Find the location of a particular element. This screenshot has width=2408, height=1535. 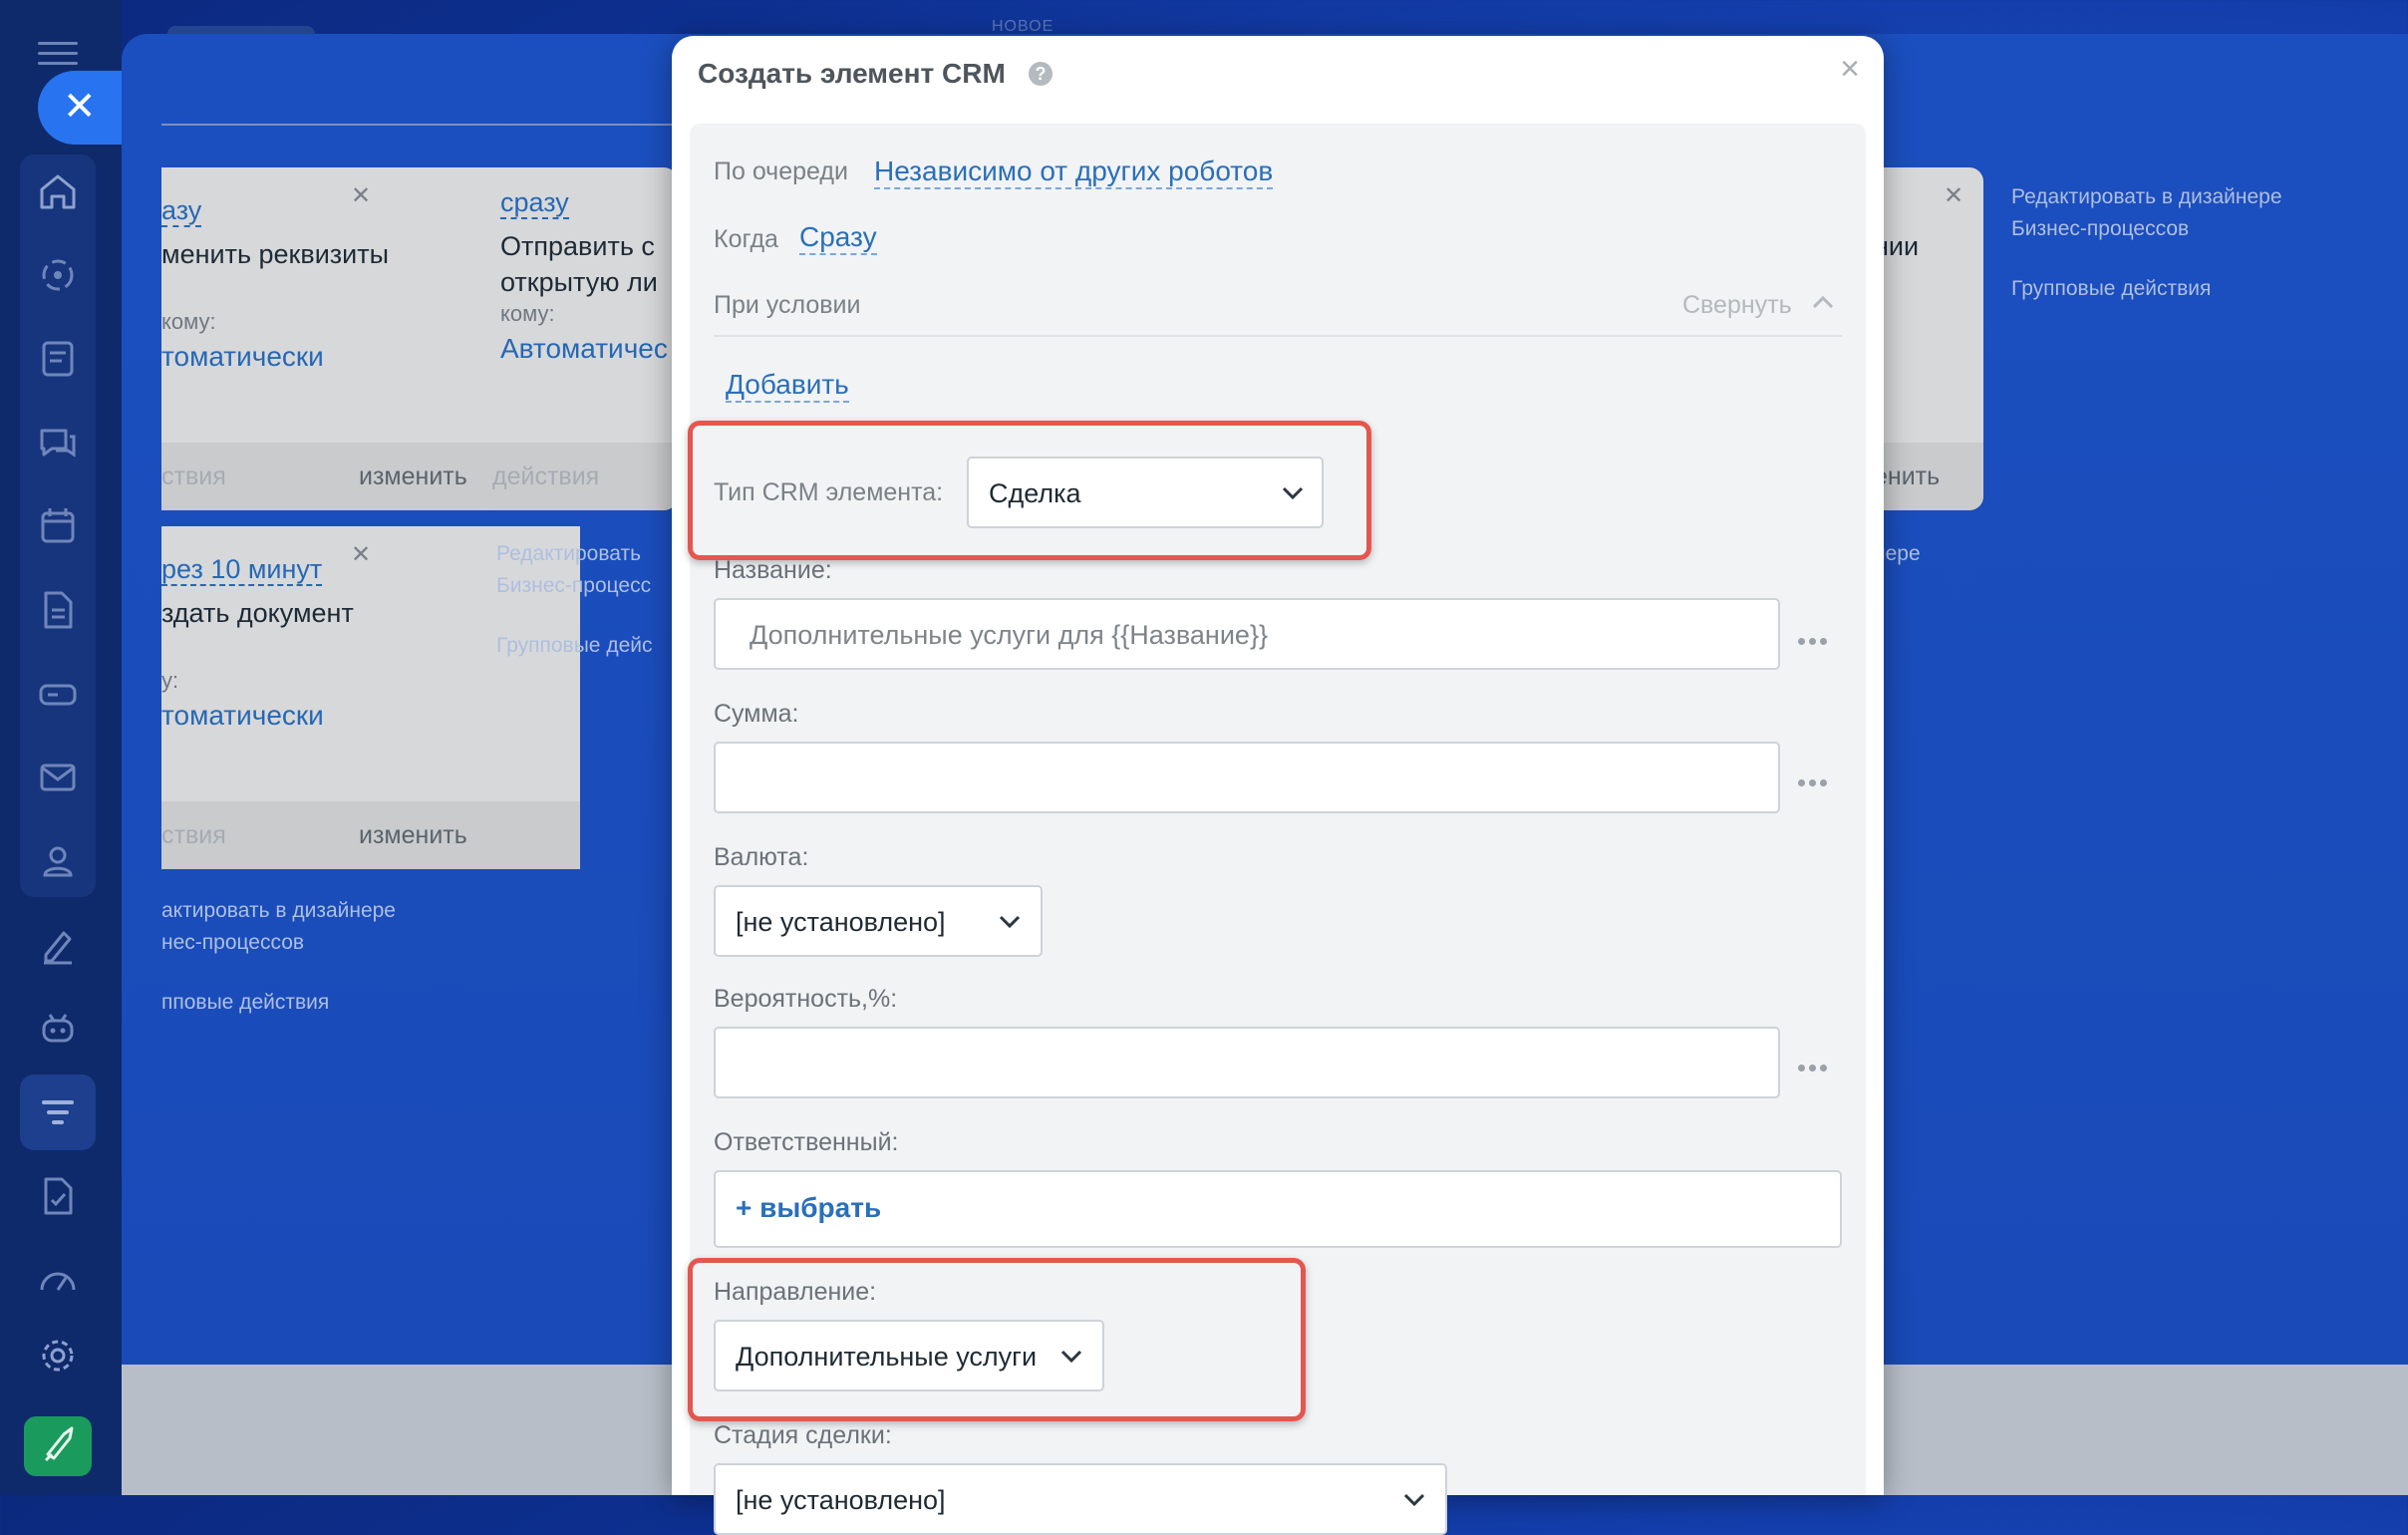

name-input: Дополнительные услуги для {{Название}} is located at coordinates (1247, 634).